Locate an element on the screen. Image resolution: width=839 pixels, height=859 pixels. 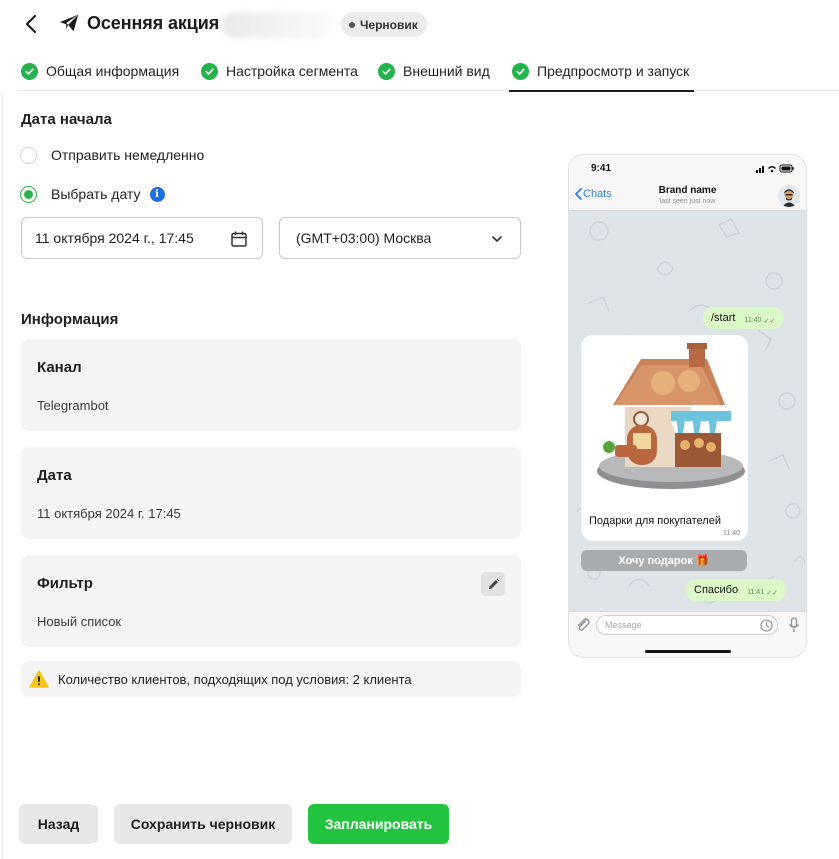
channel-value: Telegrambot is located at coordinates (73, 405).